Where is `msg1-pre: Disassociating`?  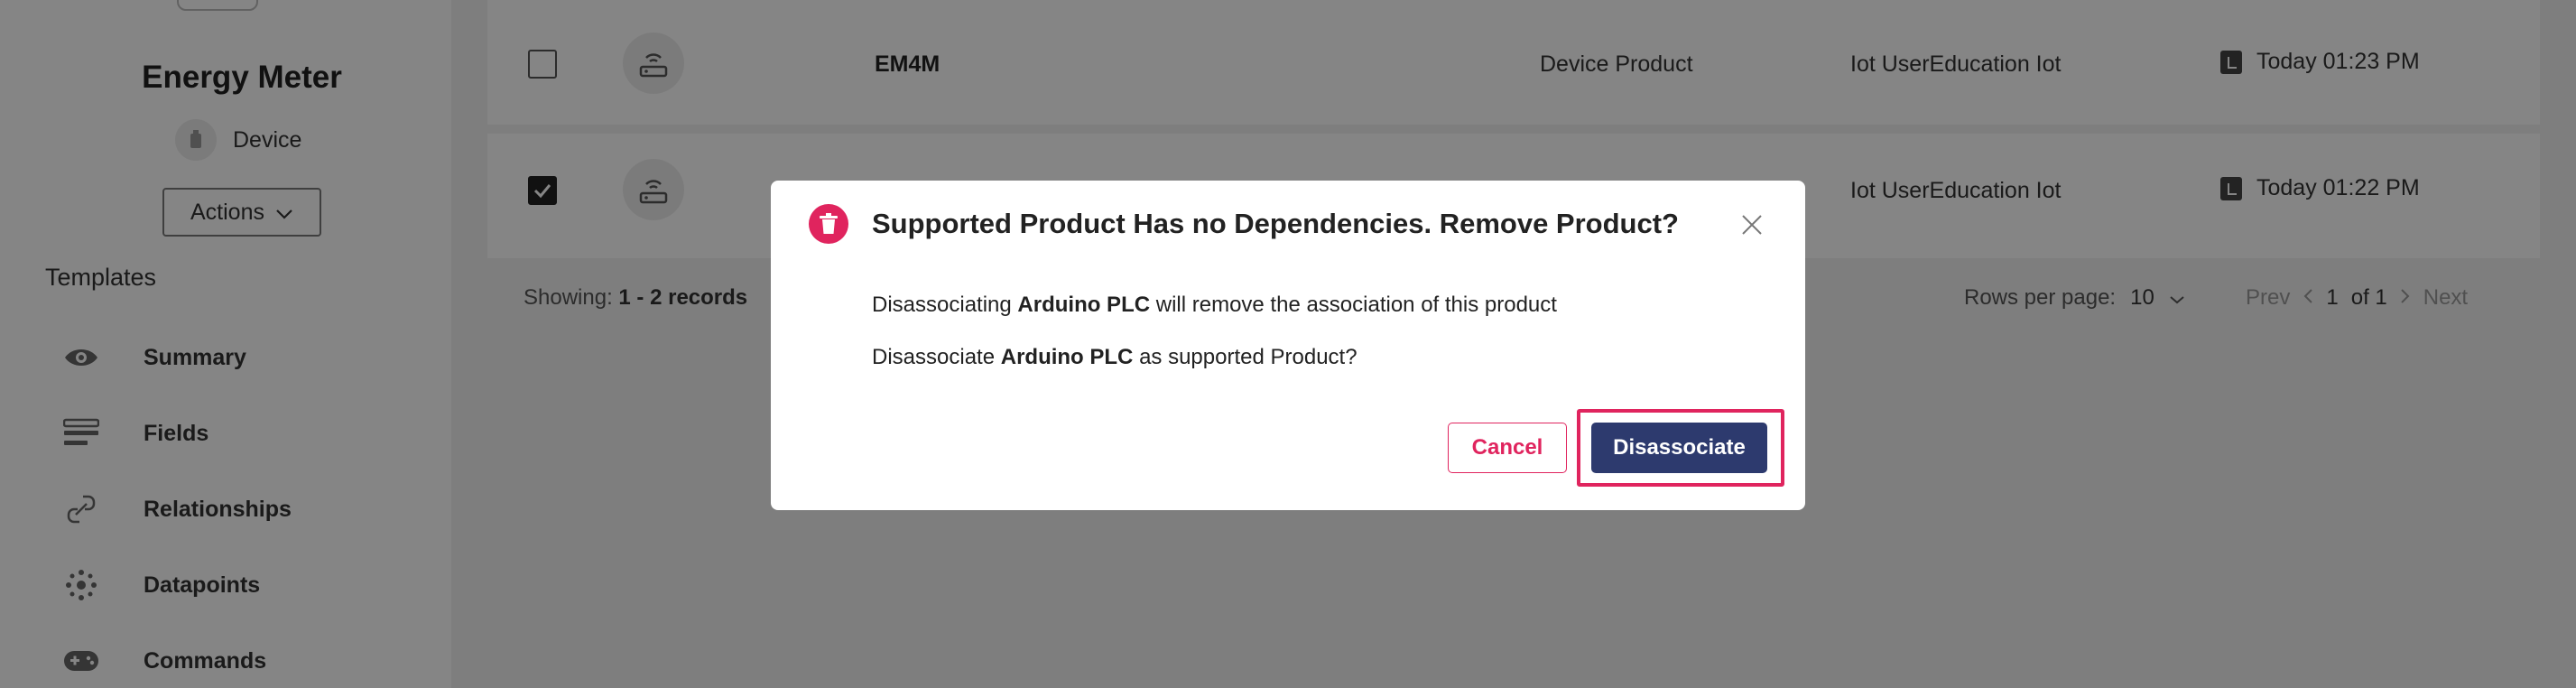
msg1-pre: Disassociating is located at coordinates (942, 305).